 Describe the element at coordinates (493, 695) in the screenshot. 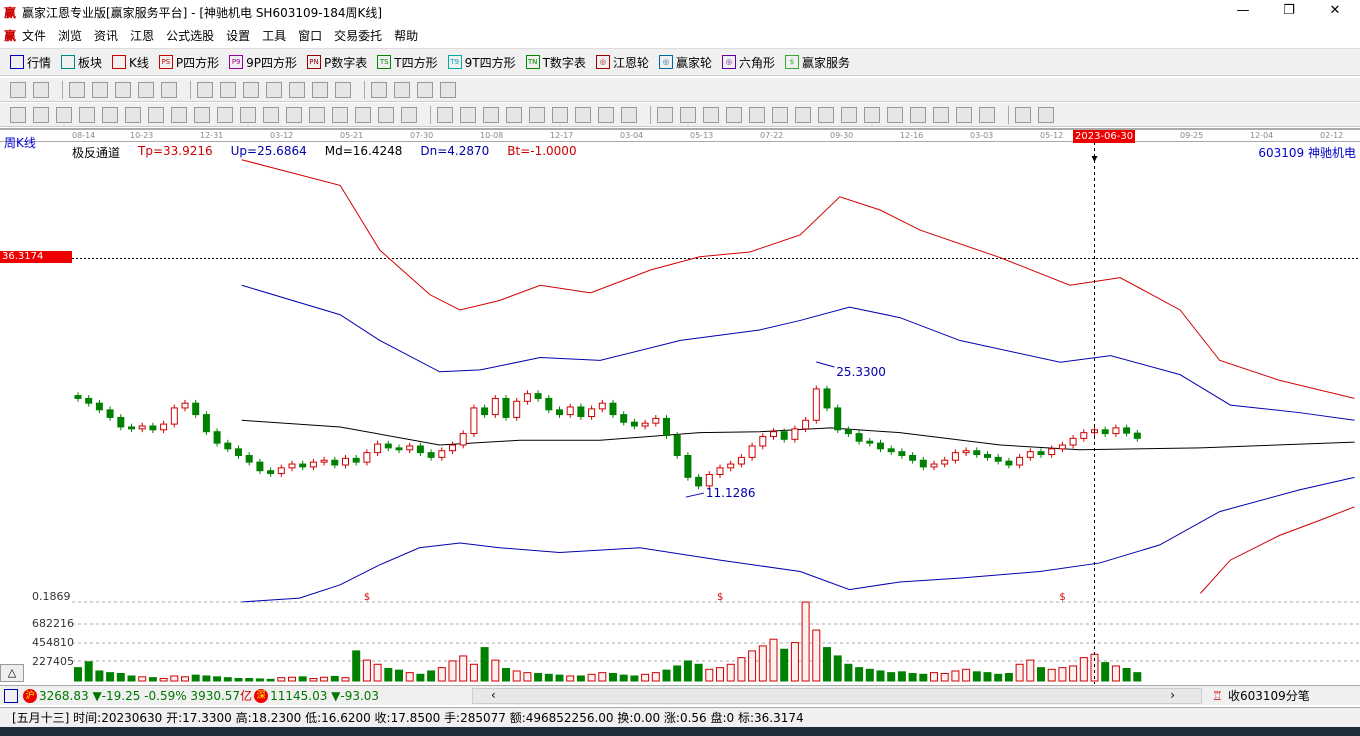

I see `scroll-left-icon: ‹` at that location.